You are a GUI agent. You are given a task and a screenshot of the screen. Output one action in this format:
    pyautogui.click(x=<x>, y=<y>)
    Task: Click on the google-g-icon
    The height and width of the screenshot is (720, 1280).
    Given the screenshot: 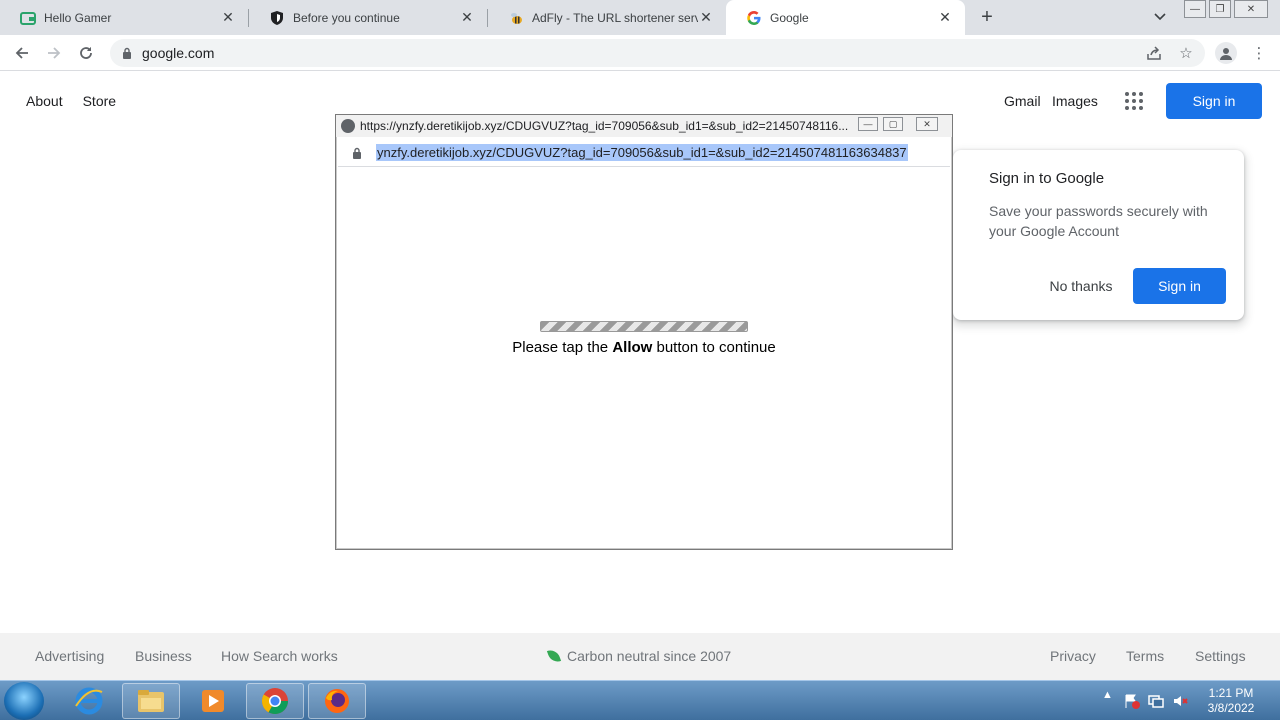 What is the action you would take?
    pyautogui.click(x=754, y=18)
    